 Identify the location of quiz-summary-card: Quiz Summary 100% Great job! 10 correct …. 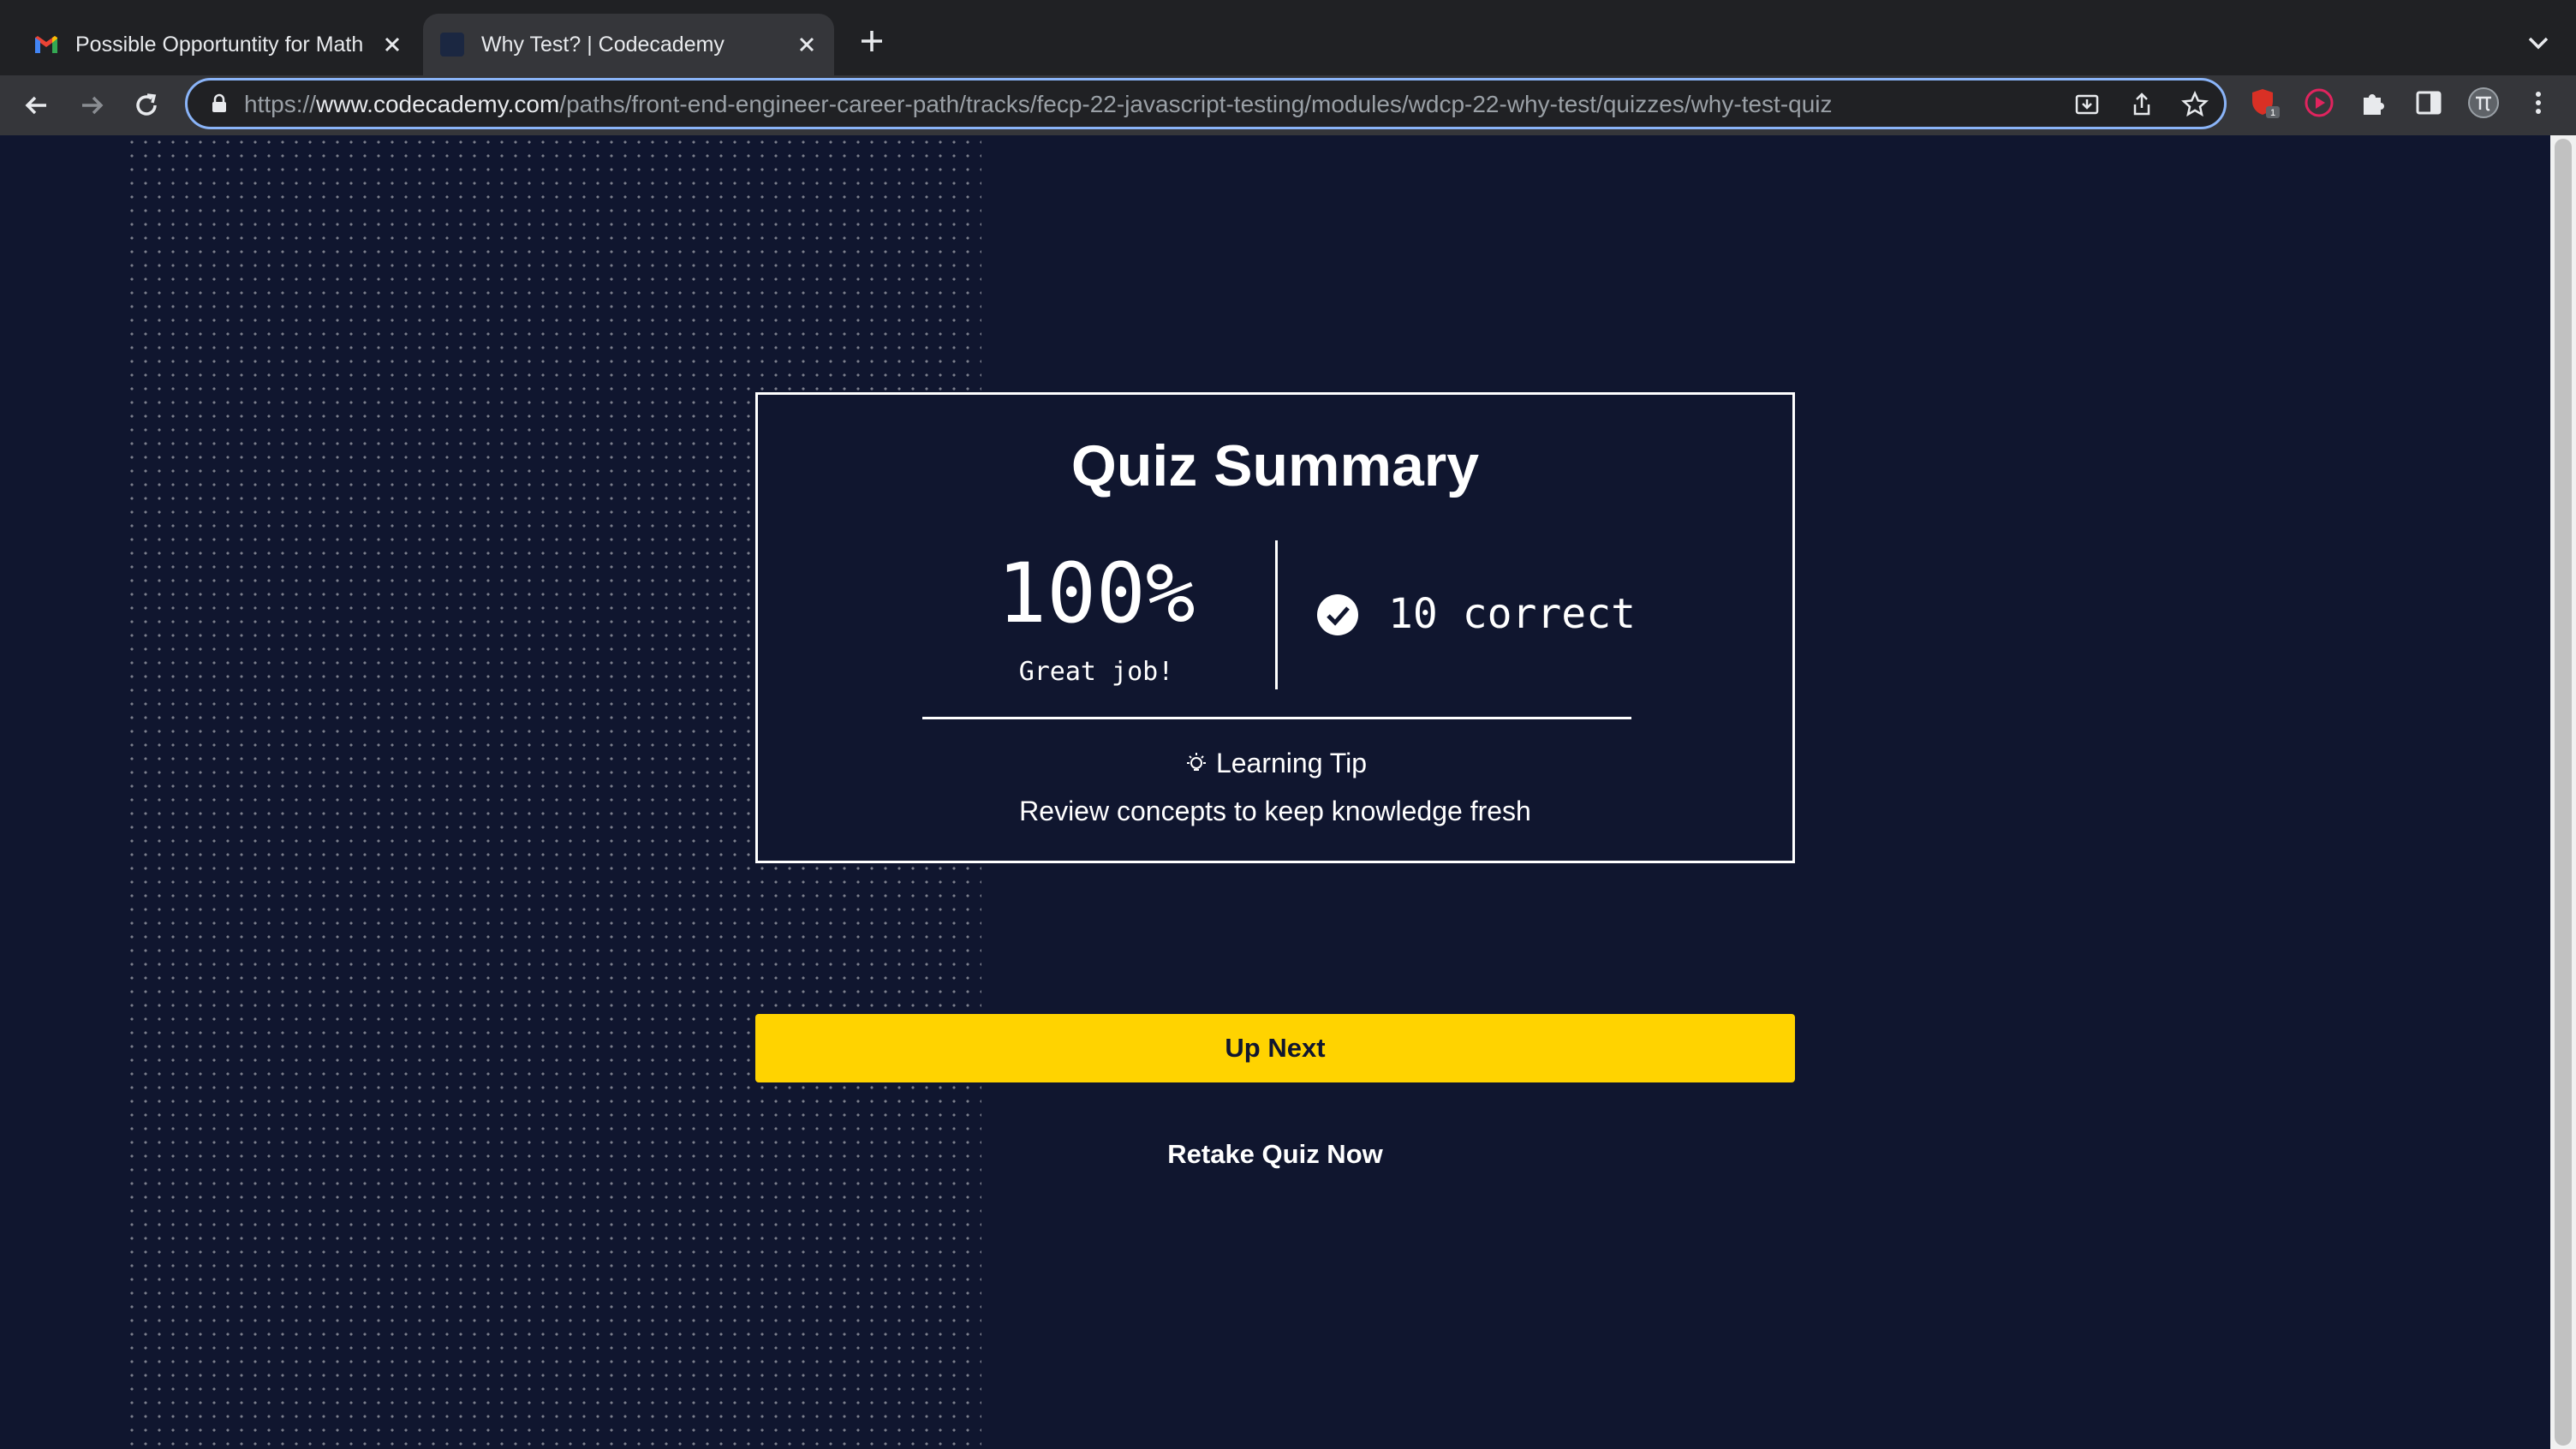
(1275, 627).